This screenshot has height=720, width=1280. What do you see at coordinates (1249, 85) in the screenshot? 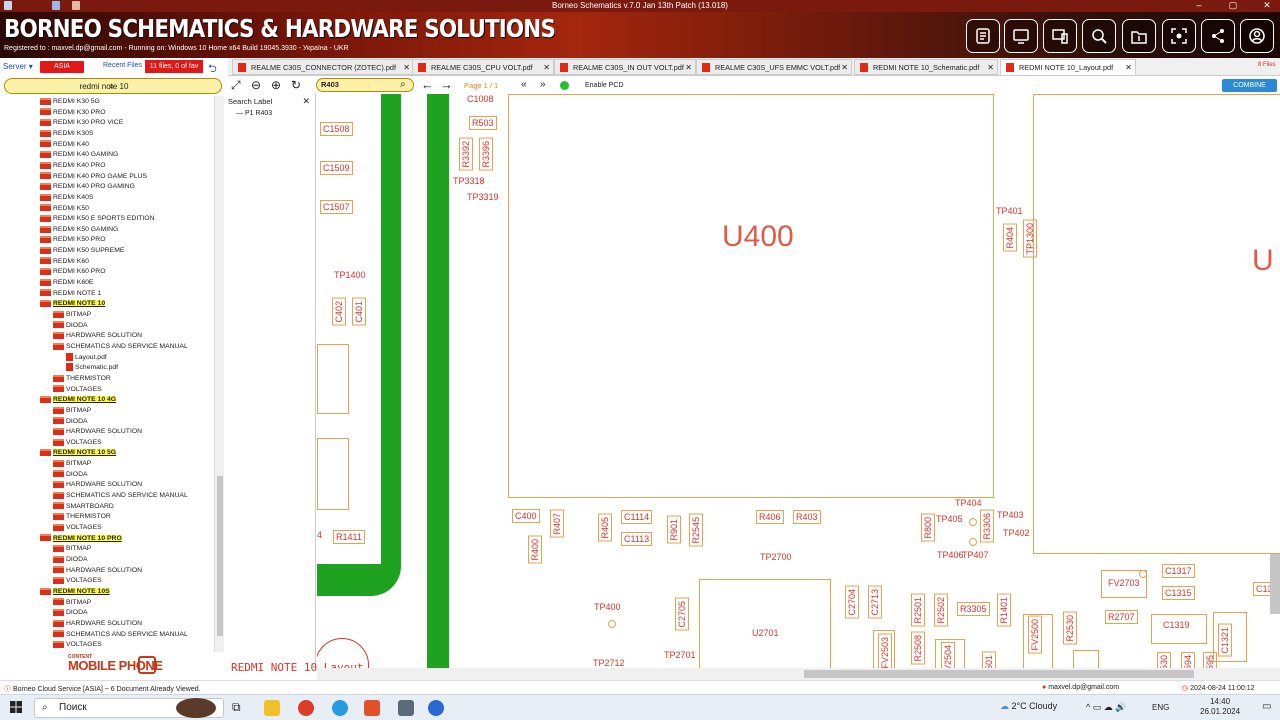
I see `combine-button: COMBINE` at bounding box center [1249, 85].